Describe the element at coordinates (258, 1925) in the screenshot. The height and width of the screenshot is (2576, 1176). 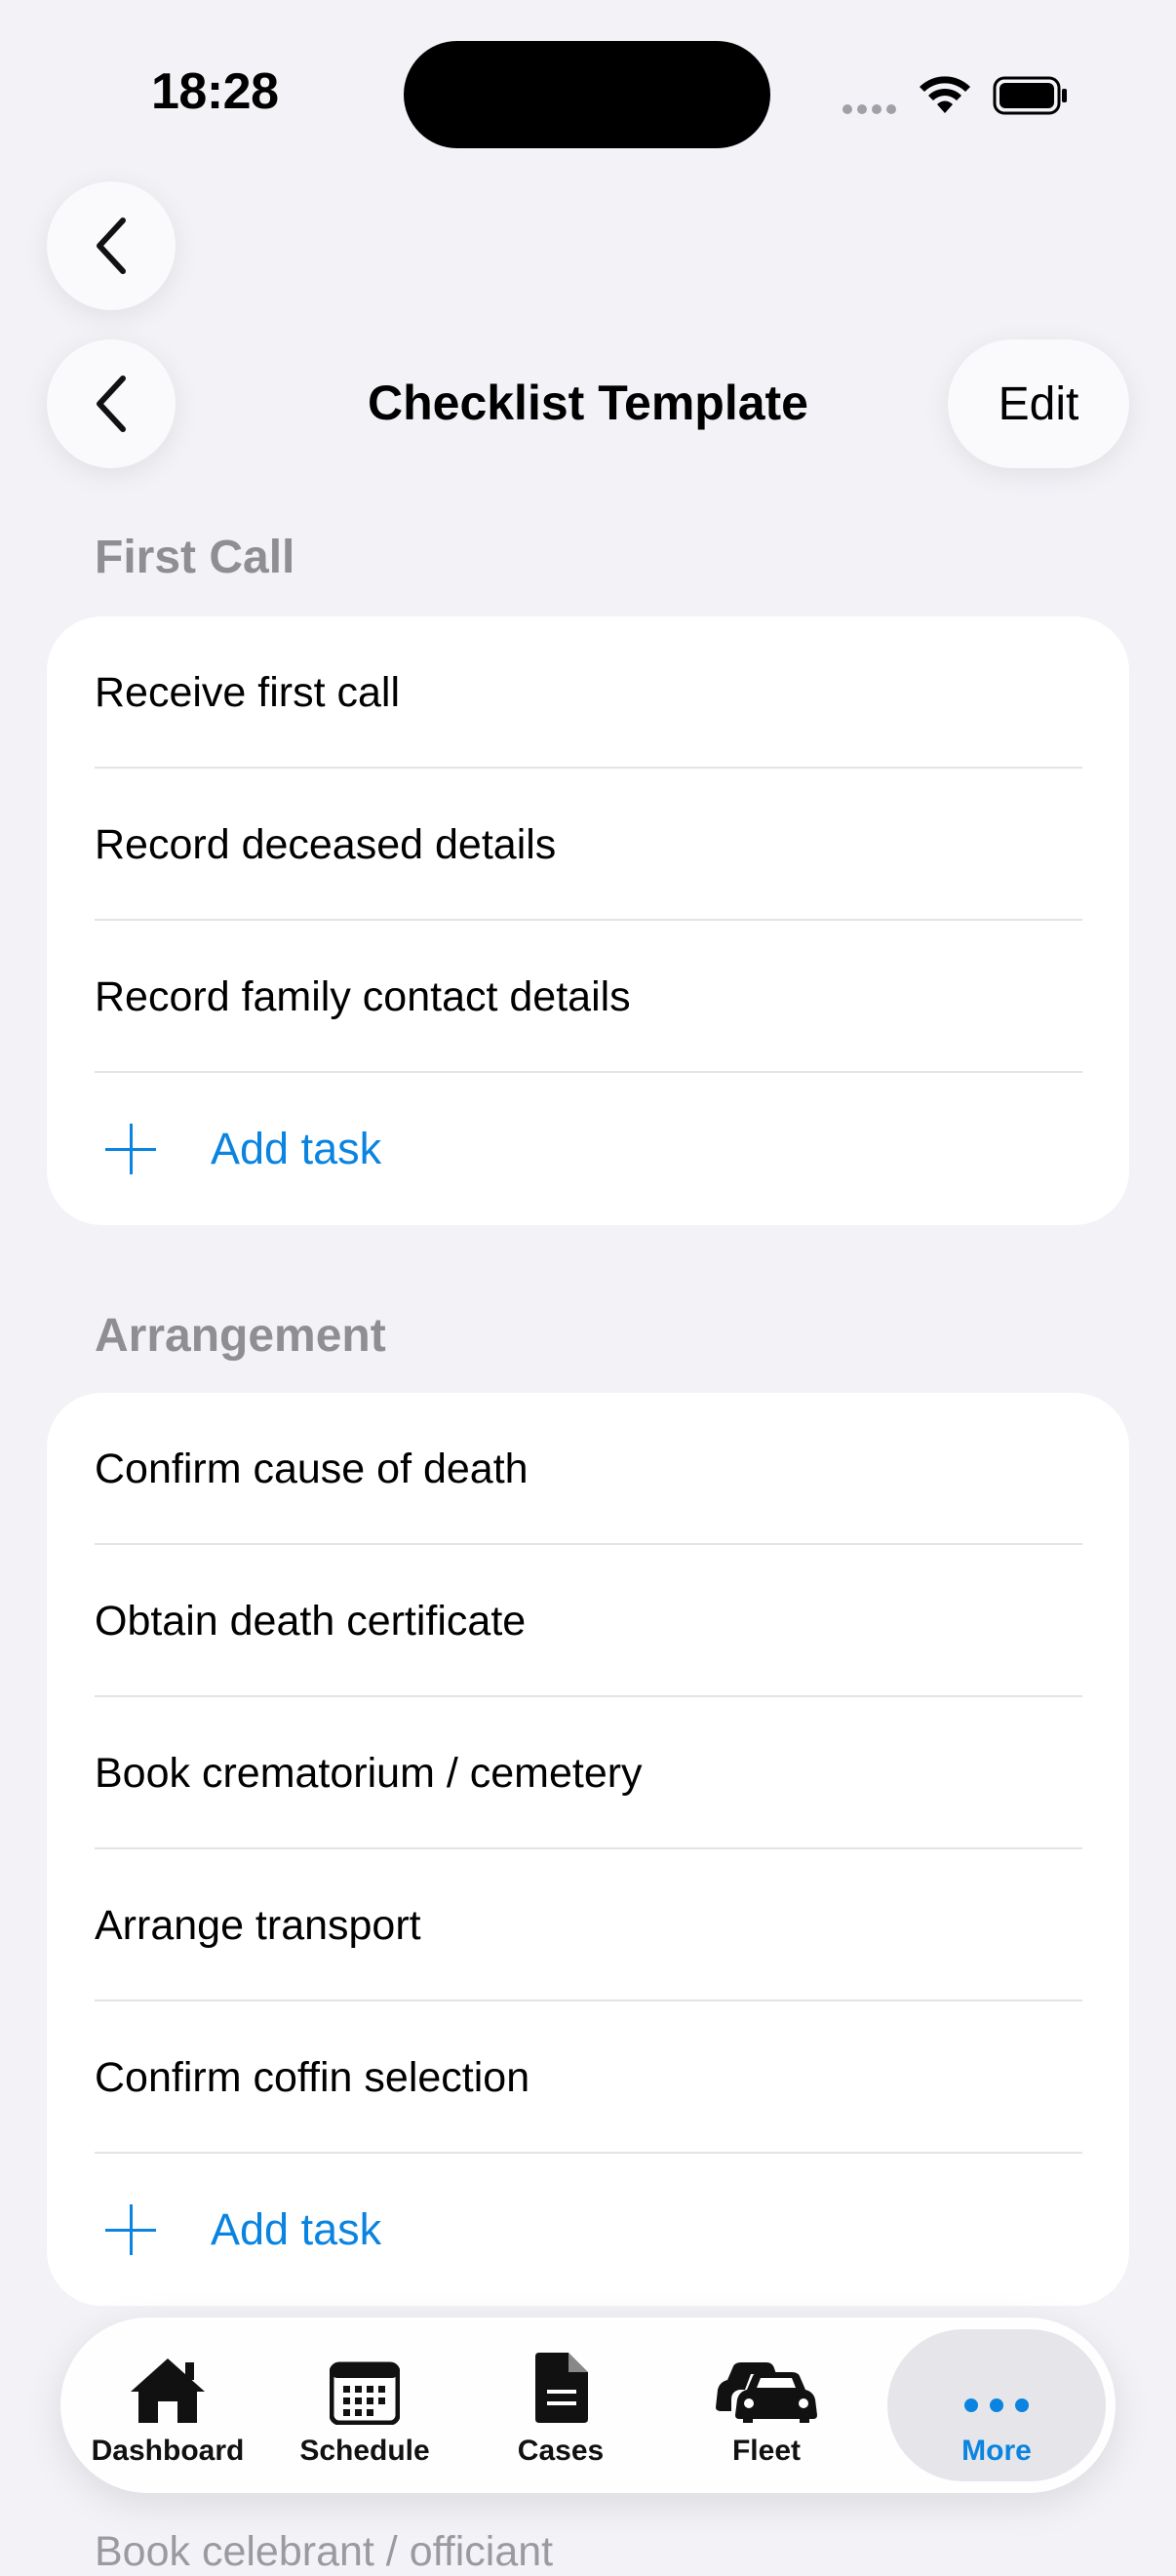
I see `task-label: Arrange transport` at that location.